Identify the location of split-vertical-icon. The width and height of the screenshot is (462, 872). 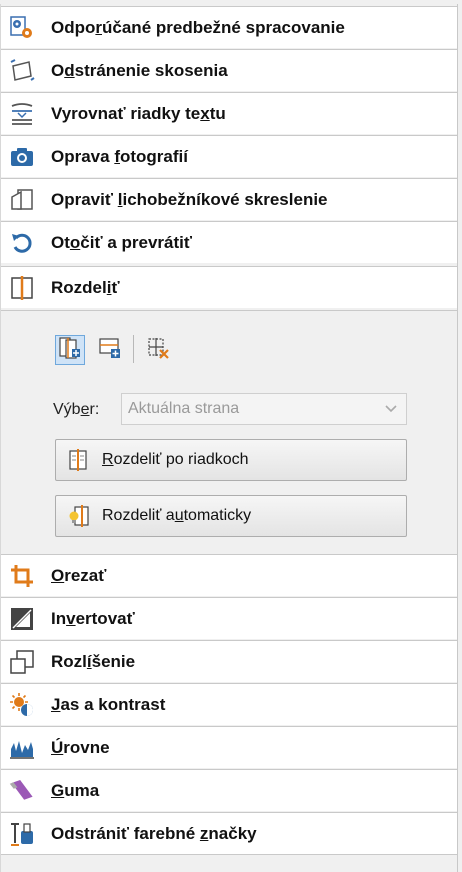
(70, 350).